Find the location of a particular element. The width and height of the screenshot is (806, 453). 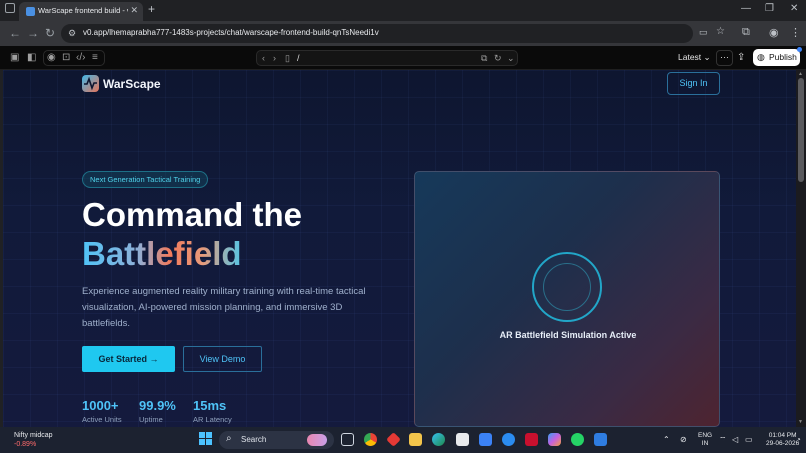

publish-button: ◍ Publish is located at coordinates (777, 56).